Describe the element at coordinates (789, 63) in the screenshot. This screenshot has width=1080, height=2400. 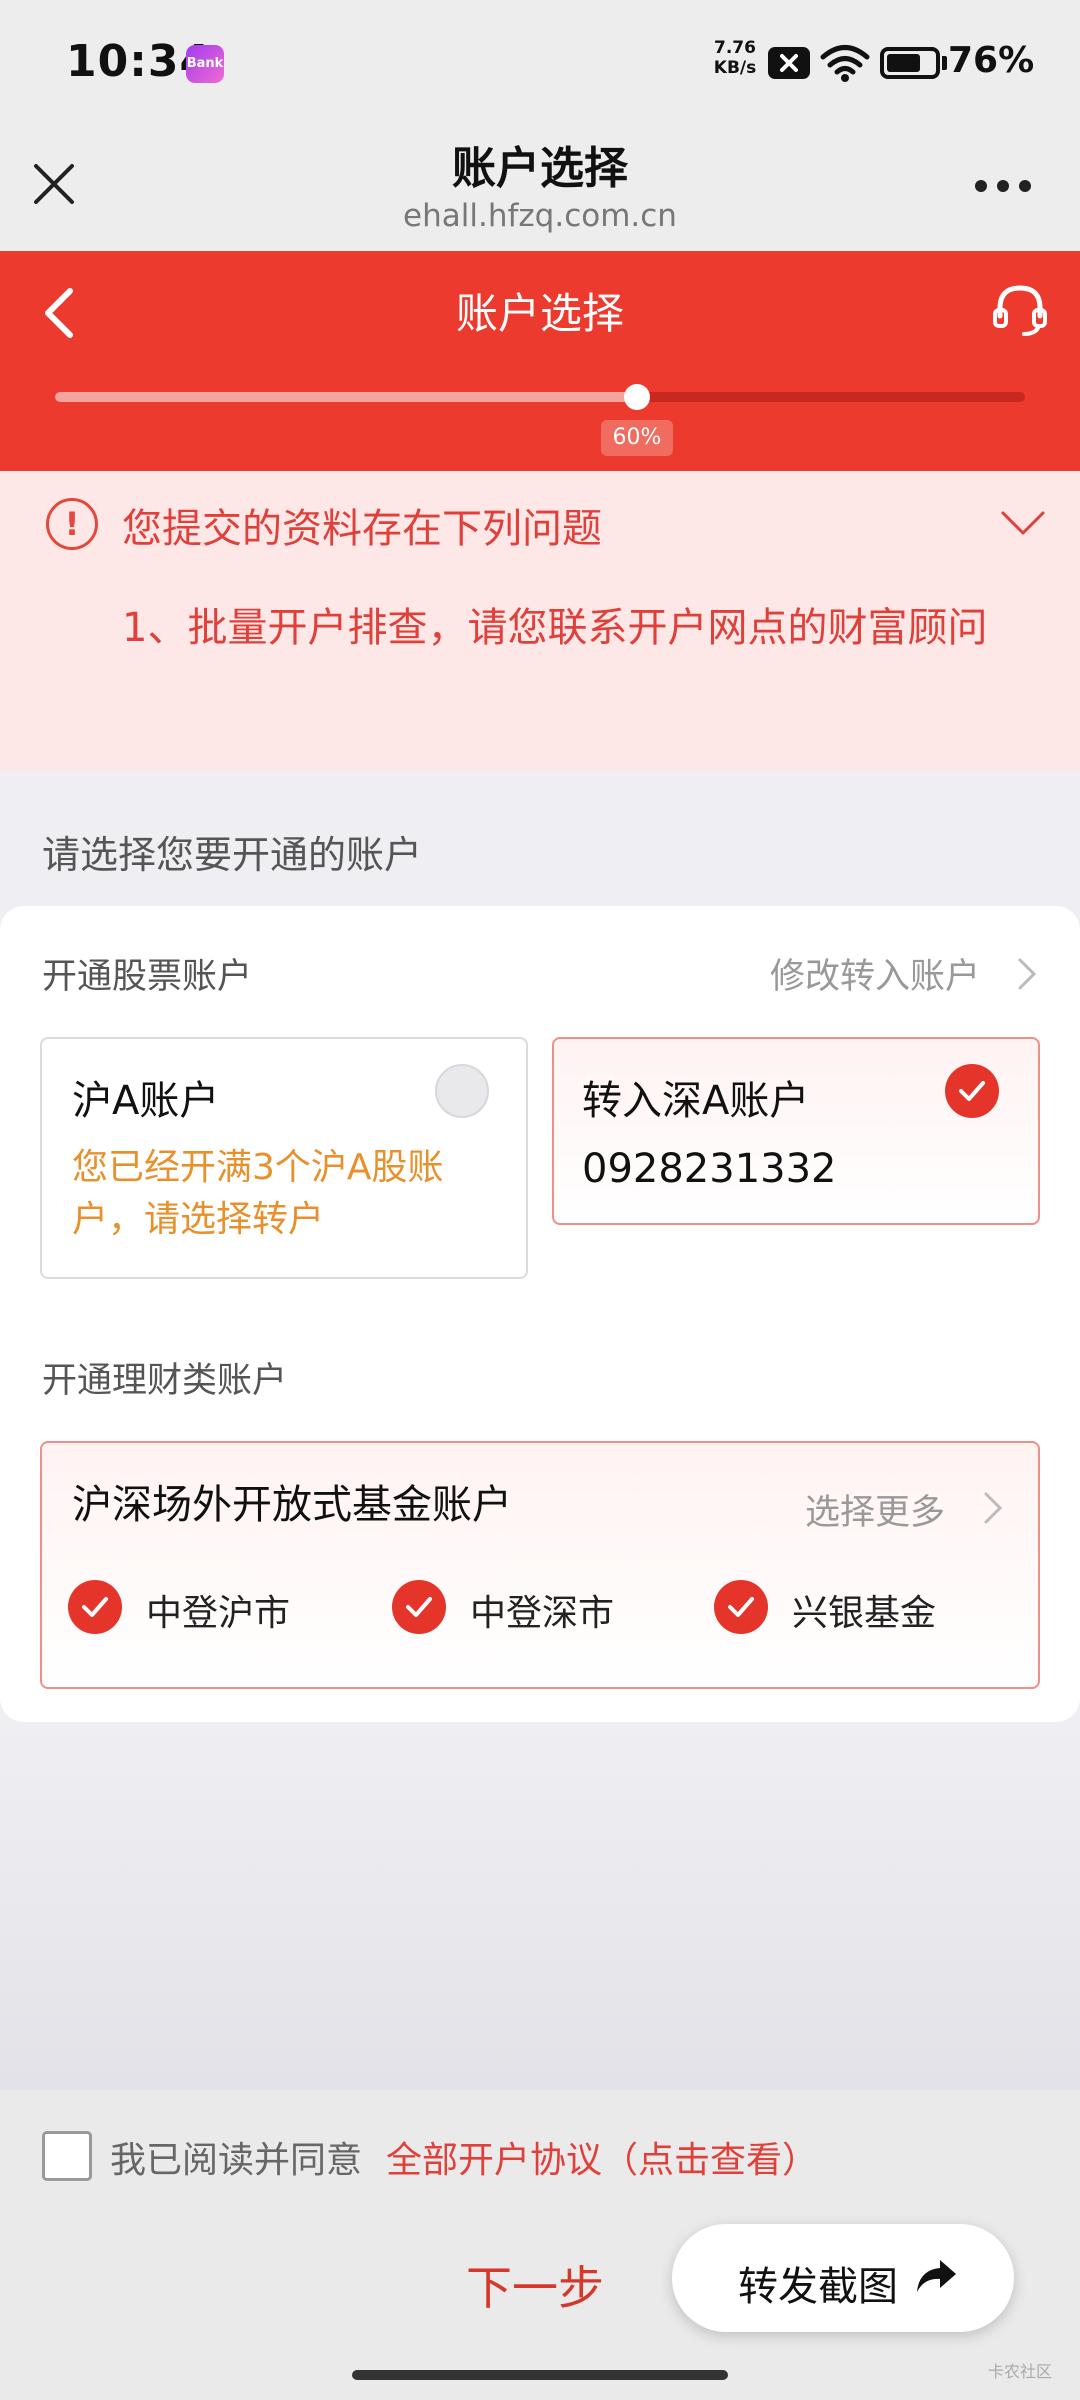
I see `no-sim-icon` at that location.